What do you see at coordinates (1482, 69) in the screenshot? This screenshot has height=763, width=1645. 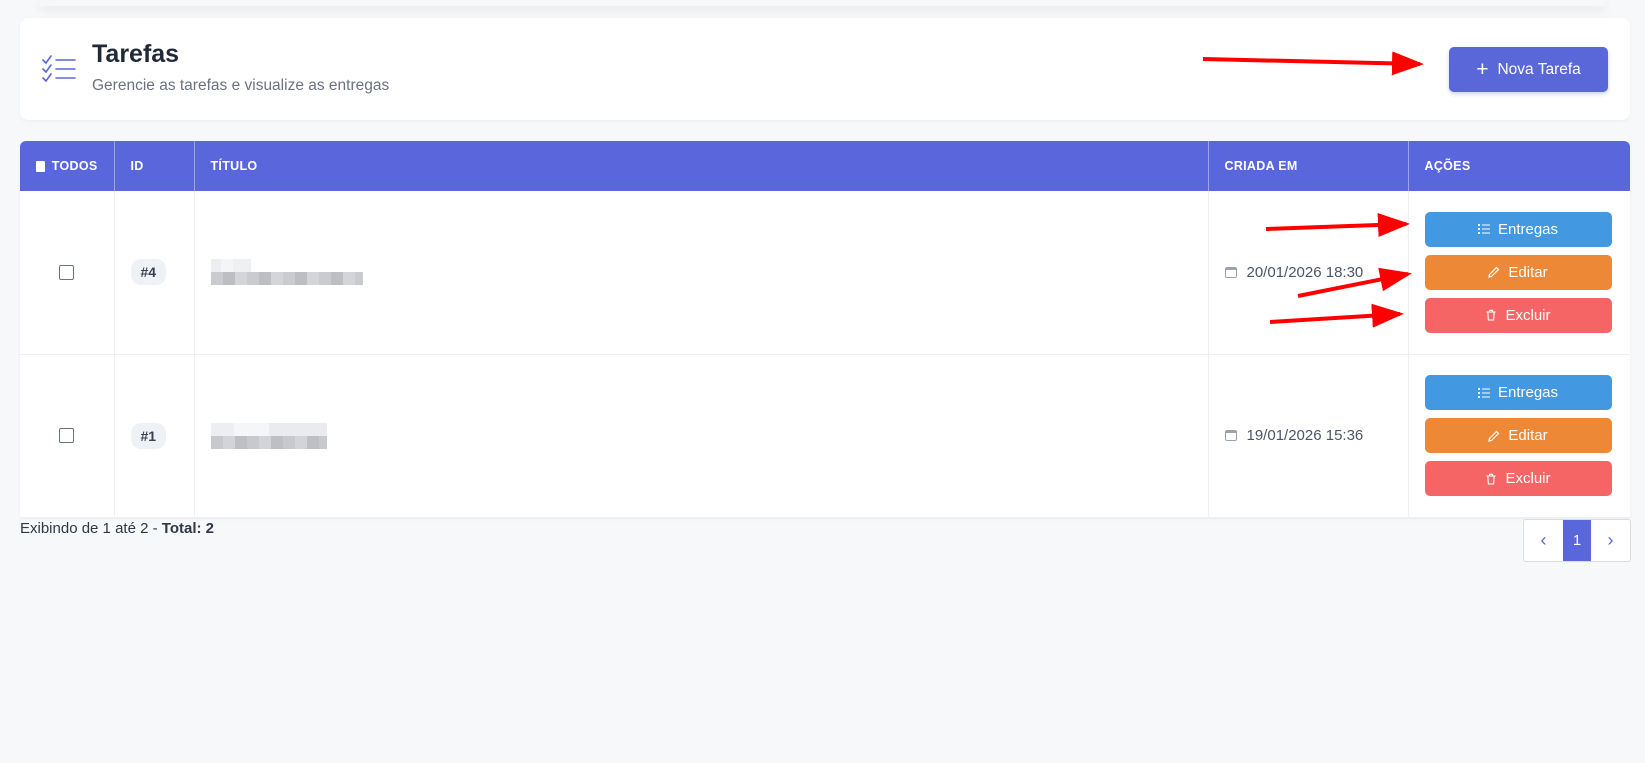 I see `plus-icon: +` at bounding box center [1482, 69].